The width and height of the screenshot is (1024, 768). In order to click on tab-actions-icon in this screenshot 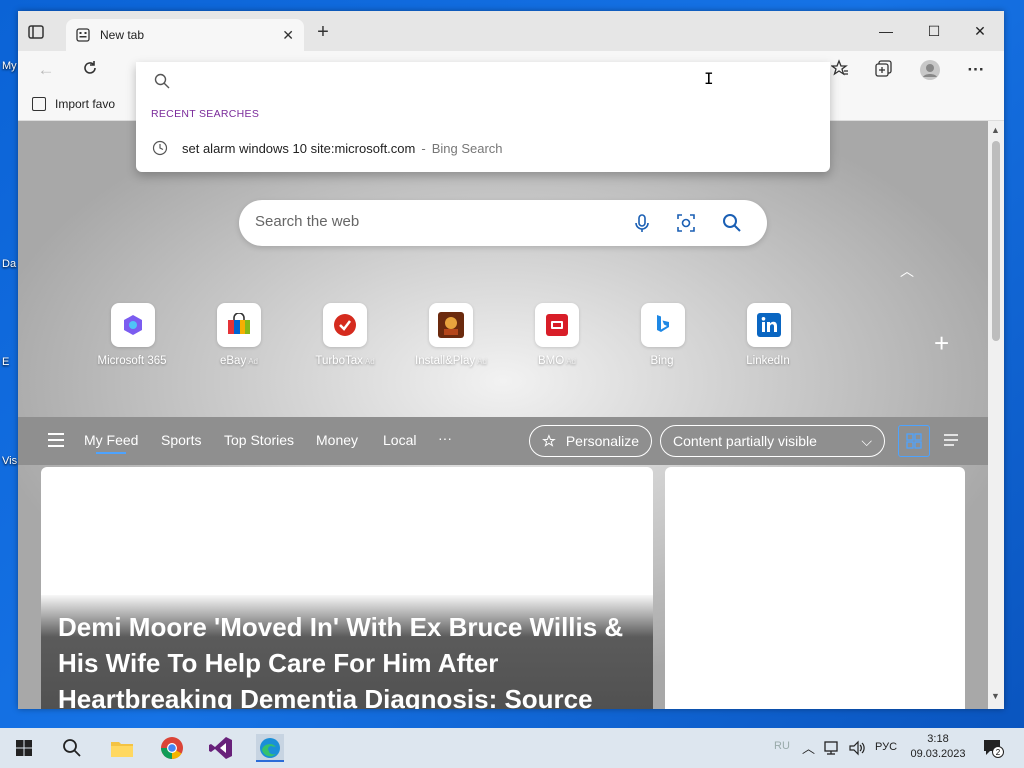, I will do `click(36, 32)`.